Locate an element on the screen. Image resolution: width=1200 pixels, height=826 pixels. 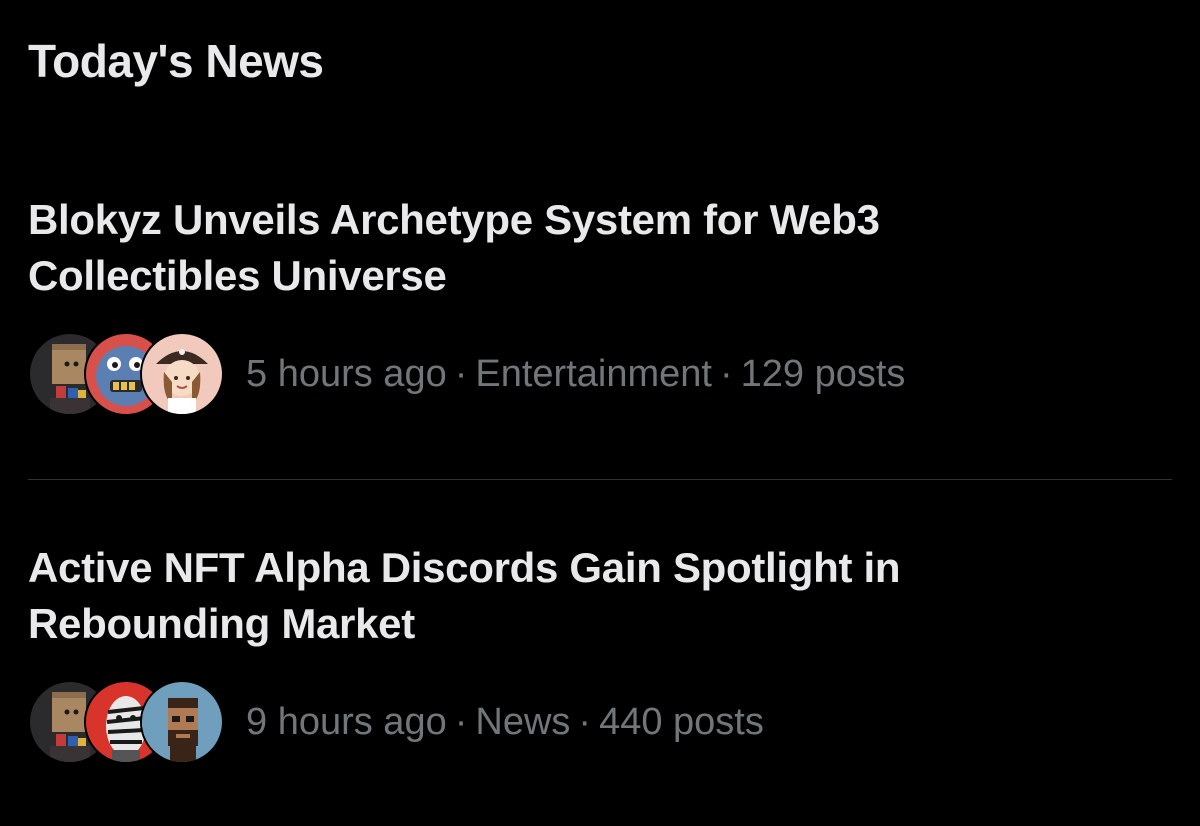
news-meta-row: 5 hours ago · Entertainment · 129 posts is located at coordinates (466, 374).